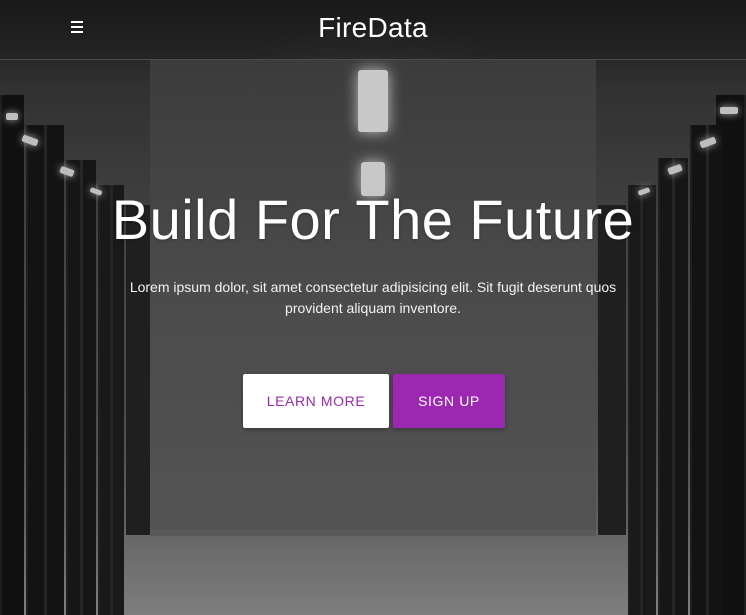  Describe the element at coordinates (316, 401) in the screenshot. I see `learn-more-button: Learn More` at that location.